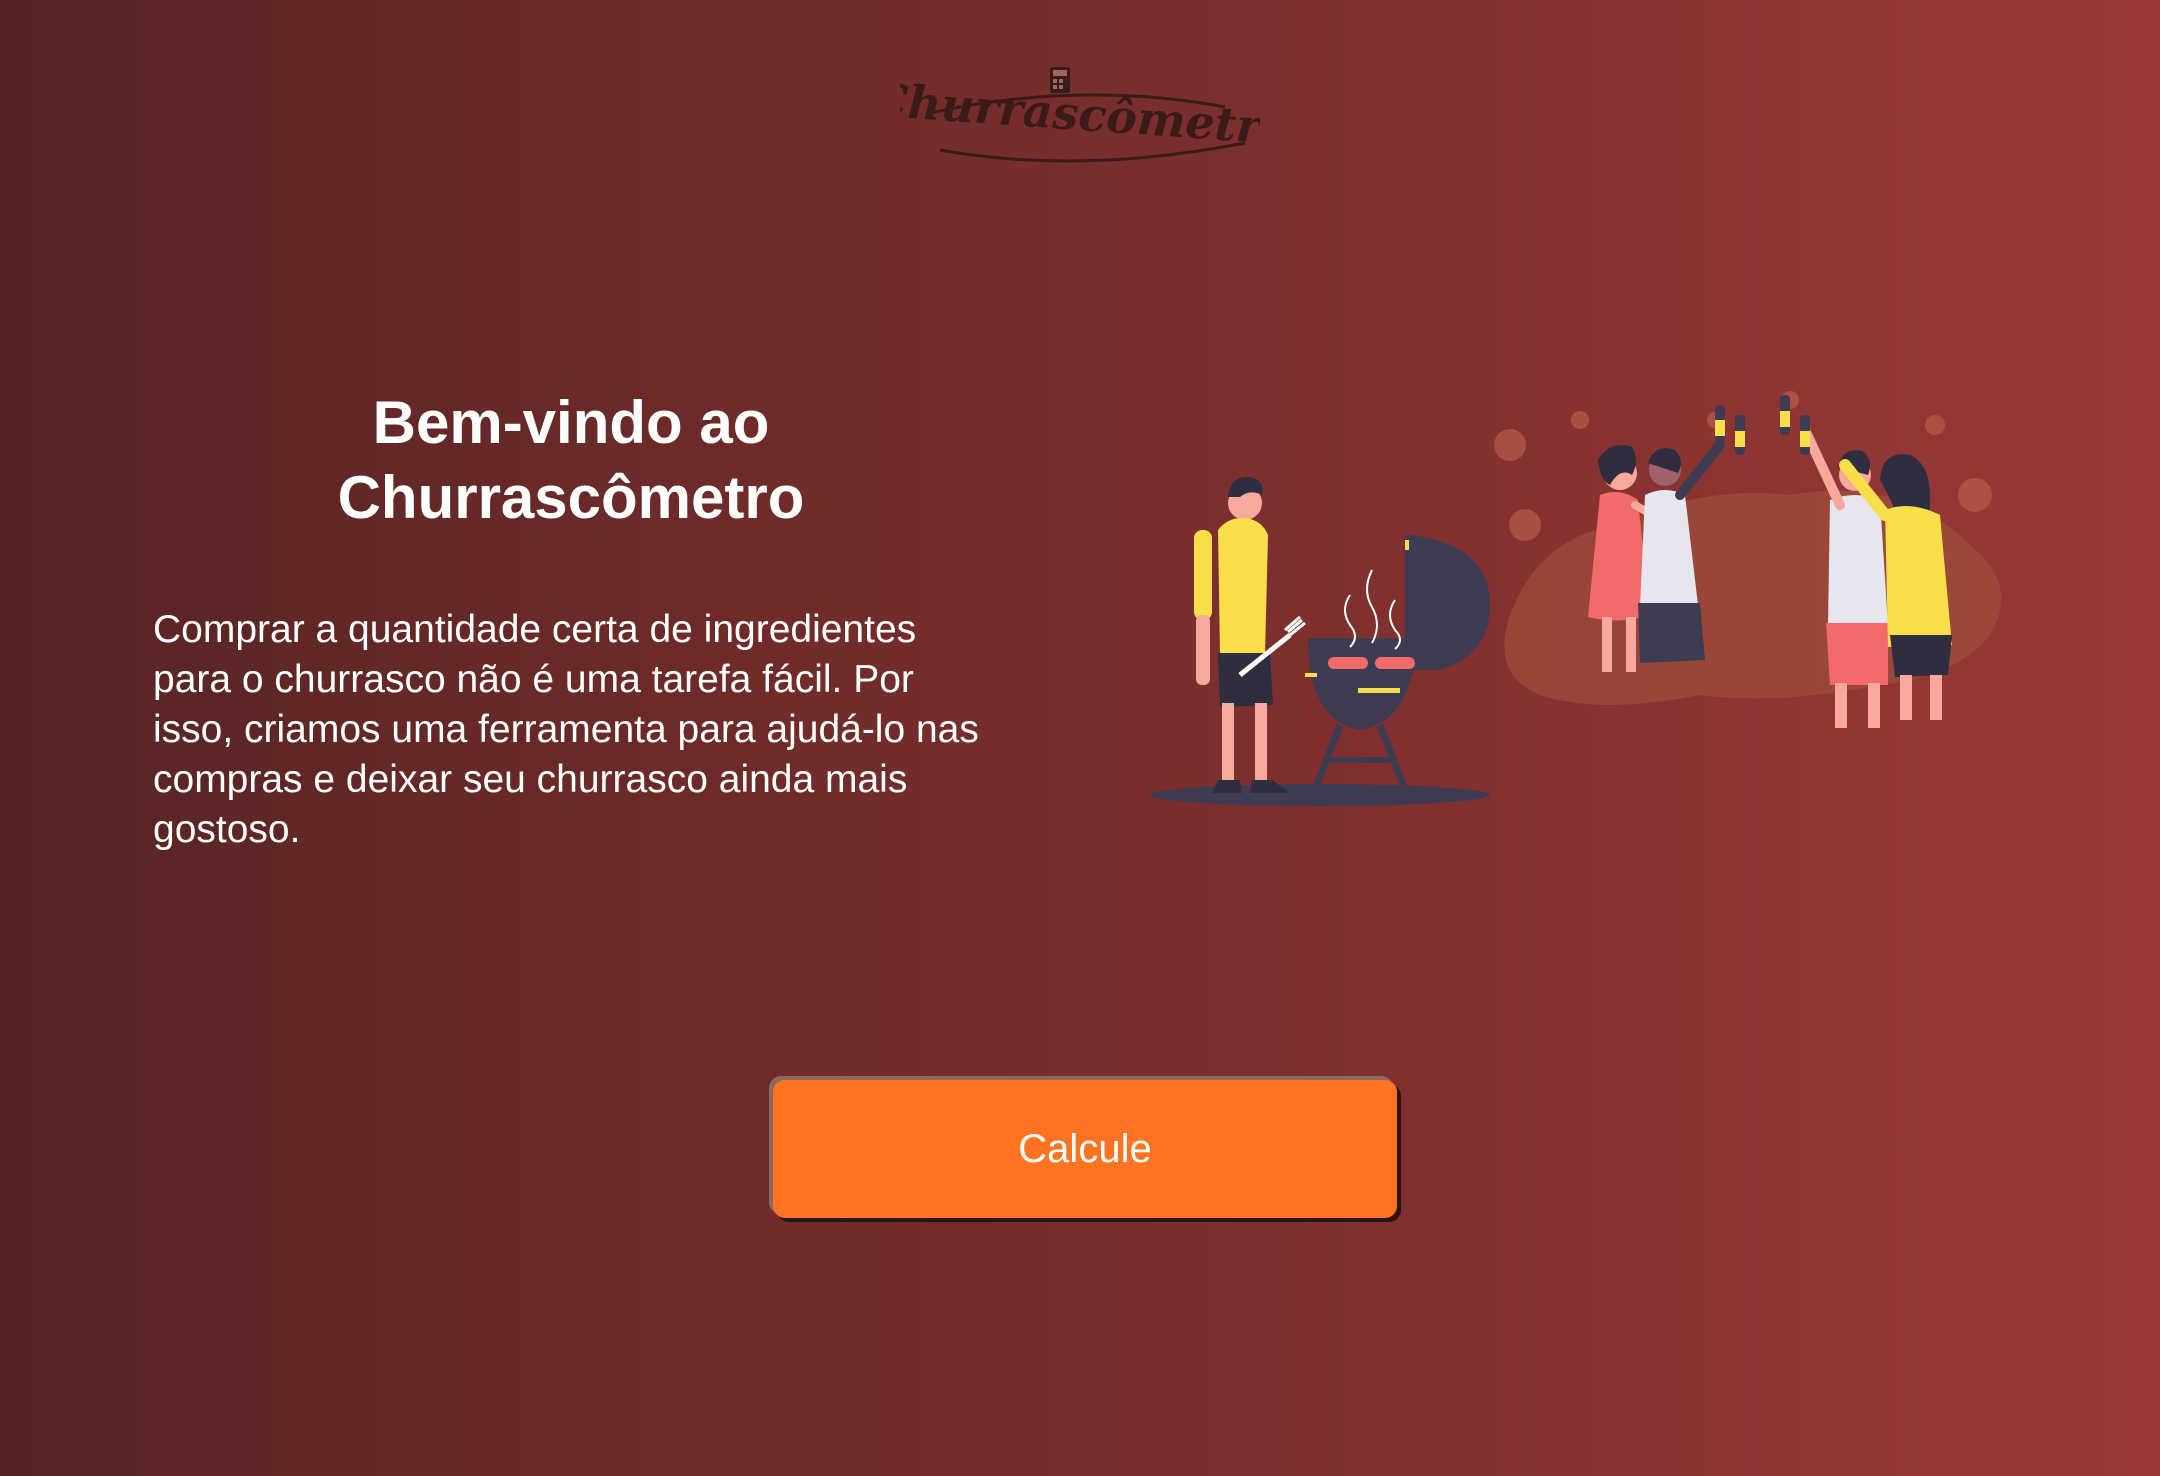 This screenshot has height=1476, width=2160. What do you see at coordinates (1085, 1149) in the screenshot?
I see `calcule-button: Calcule` at bounding box center [1085, 1149].